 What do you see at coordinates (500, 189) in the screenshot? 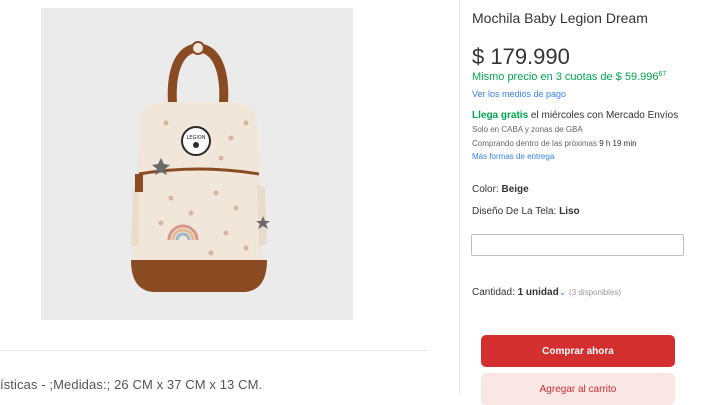
I see `color-attribute: Color: Beige` at bounding box center [500, 189].